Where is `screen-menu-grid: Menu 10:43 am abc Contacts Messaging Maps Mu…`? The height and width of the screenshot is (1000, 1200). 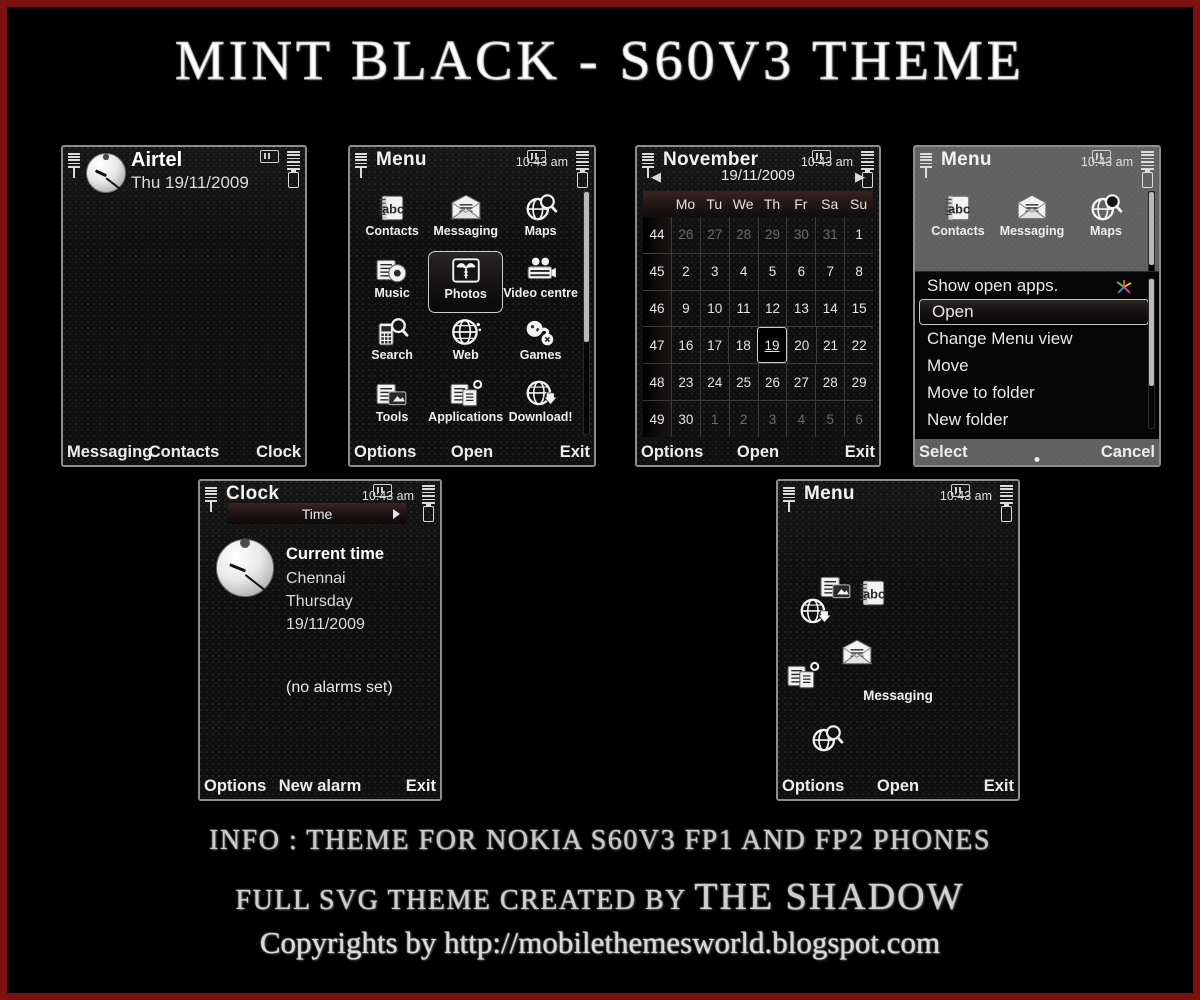 screen-menu-grid: Menu 10:43 am abc Contacts Messaging Maps Mu… is located at coordinates (472, 306).